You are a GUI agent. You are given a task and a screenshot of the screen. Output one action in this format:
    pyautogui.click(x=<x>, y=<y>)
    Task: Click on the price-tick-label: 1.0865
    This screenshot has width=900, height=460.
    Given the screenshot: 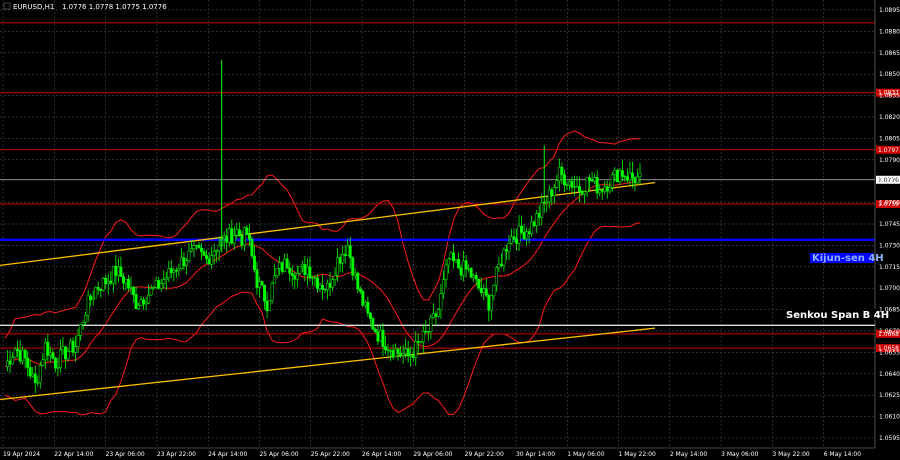 What is the action you would take?
    pyautogui.click(x=889, y=53)
    